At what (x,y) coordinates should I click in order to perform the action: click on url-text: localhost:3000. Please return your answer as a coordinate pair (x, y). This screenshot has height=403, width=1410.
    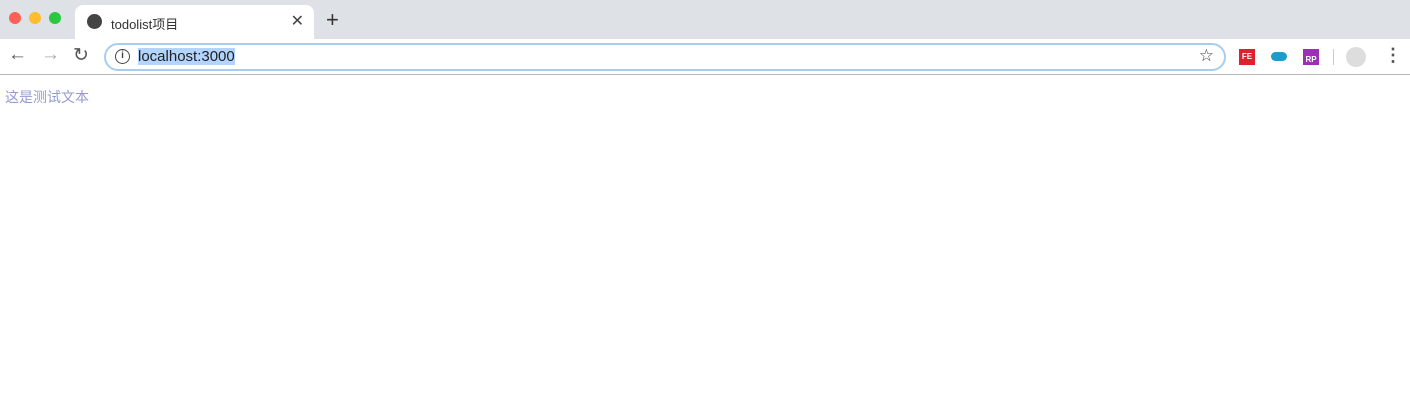
    Looking at the image, I should click on (186, 56).